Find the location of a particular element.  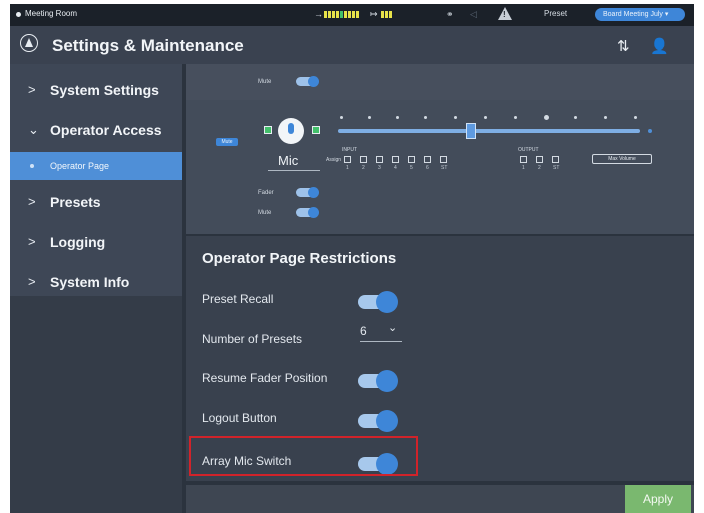

sidebar-item-label: System Info is located at coordinates (90, 282).